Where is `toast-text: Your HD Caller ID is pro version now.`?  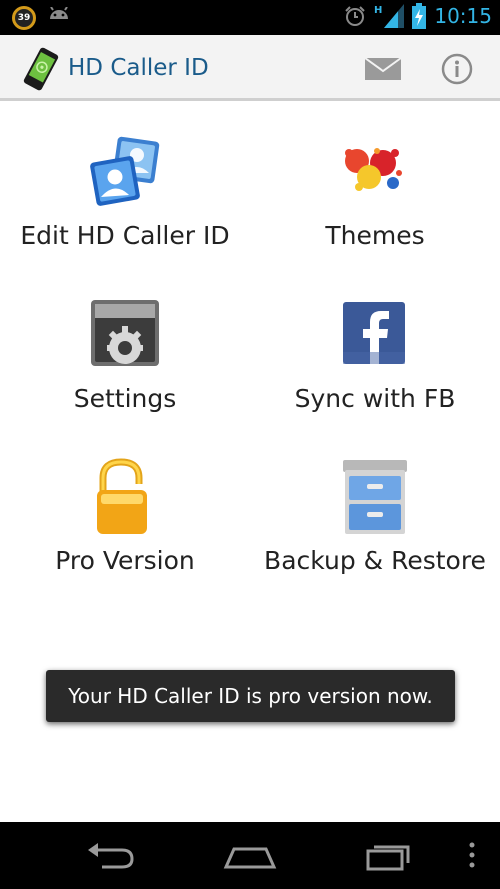
toast-text: Your HD Caller ID is pro version now. is located at coordinates (250, 696).